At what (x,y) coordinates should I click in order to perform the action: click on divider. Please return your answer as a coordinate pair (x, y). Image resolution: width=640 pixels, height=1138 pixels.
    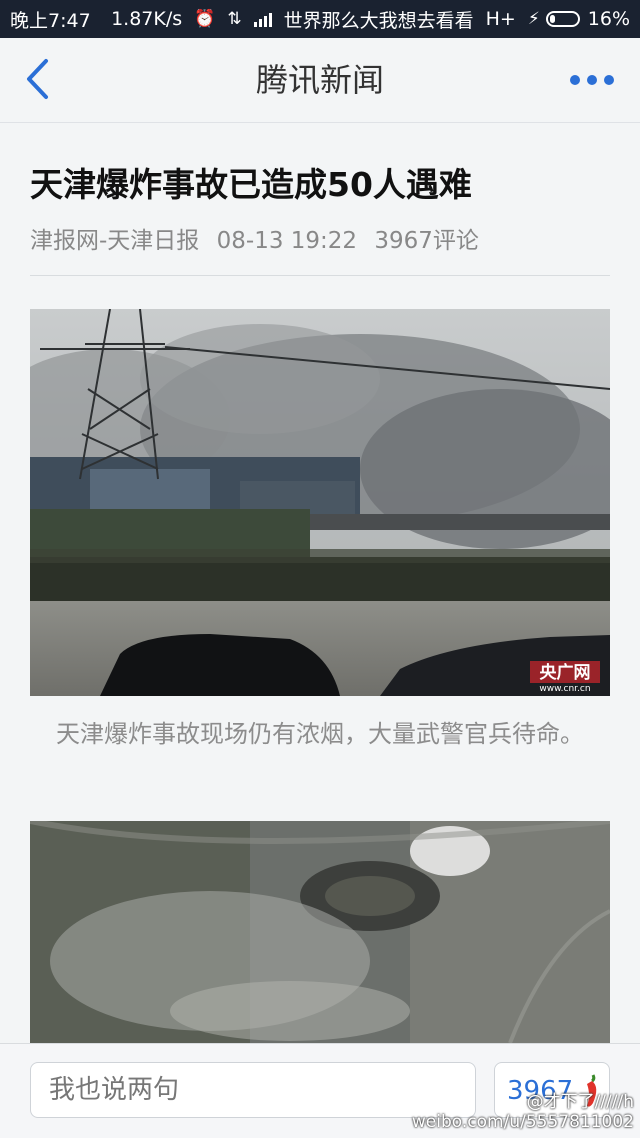
    Looking at the image, I should click on (320, 275).